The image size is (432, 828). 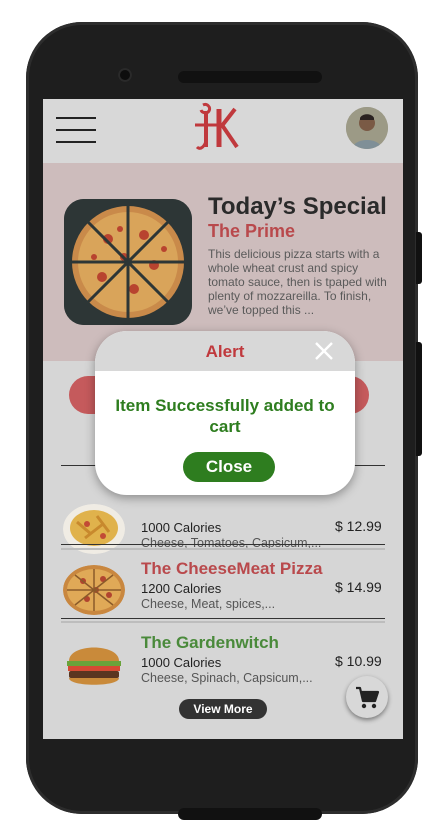 What do you see at coordinates (419, 258) in the screenshot?
I see `power-button` at bounding box center [419, 258].